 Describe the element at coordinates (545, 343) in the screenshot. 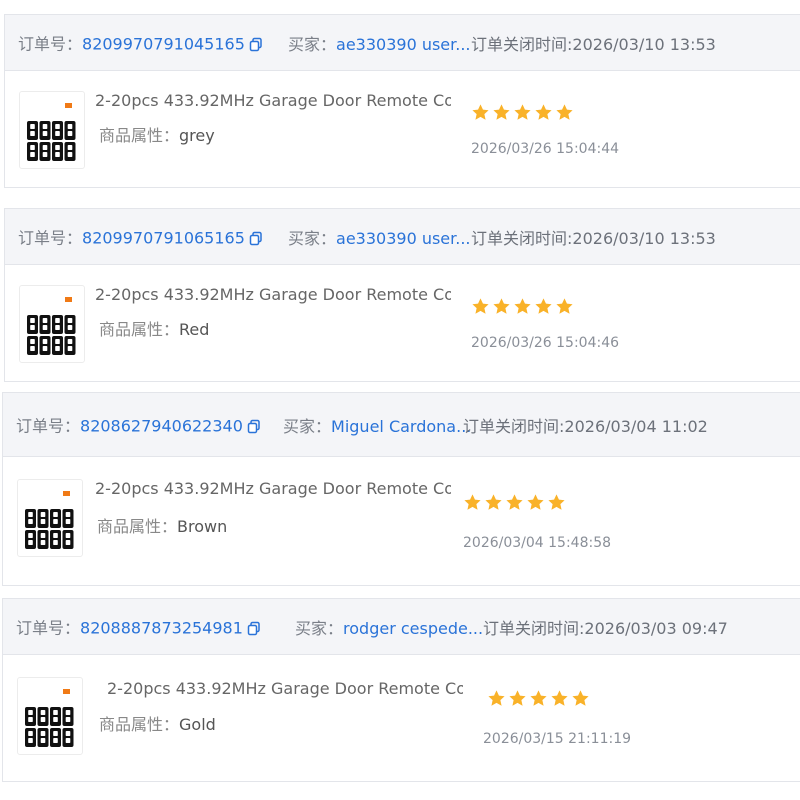

I see `review-time: 2026/03/26 15:04:46` at that location.